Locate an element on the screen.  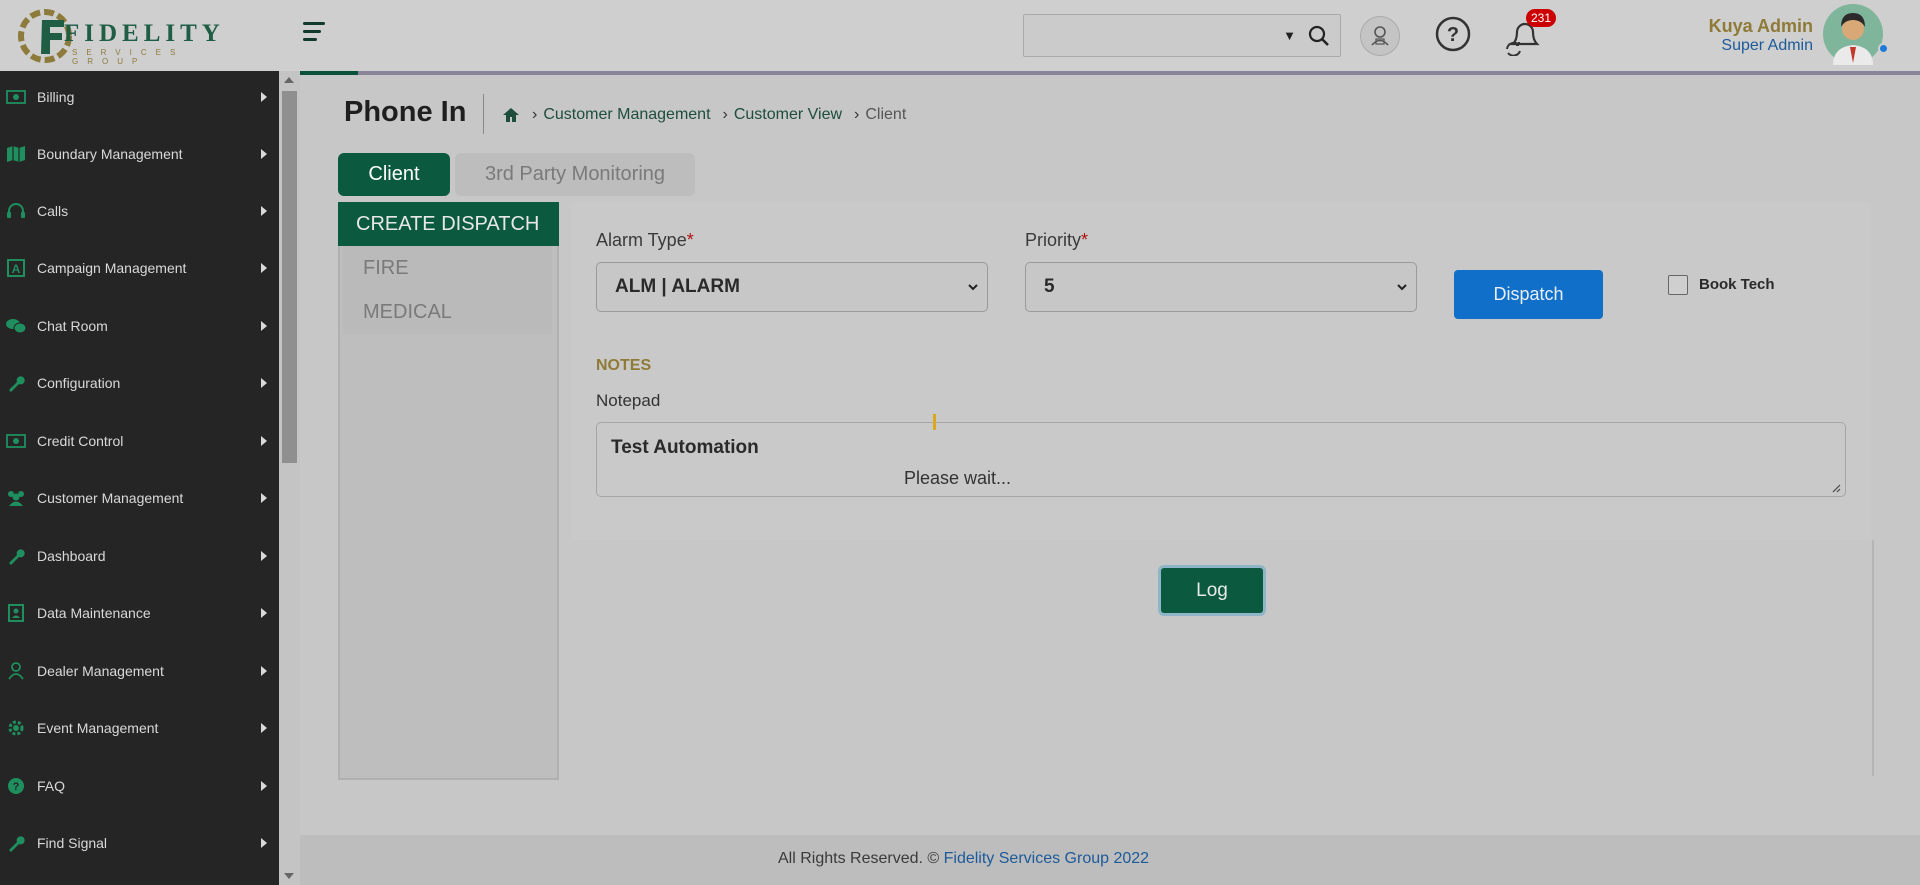
sidebar-item-customer-management: Customer Management is located at coordinates (139, 498).